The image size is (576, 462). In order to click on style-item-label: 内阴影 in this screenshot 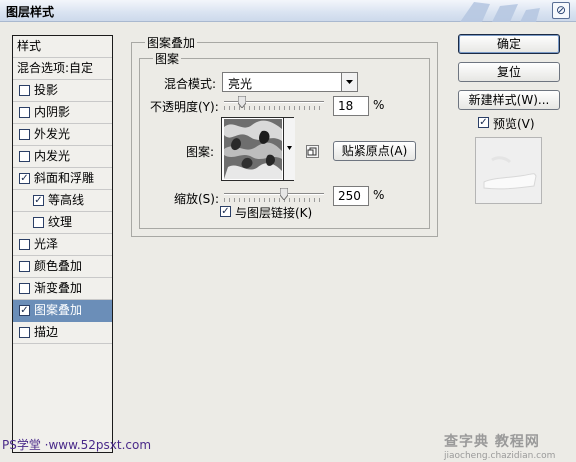, I will do `click(52, 112)`.